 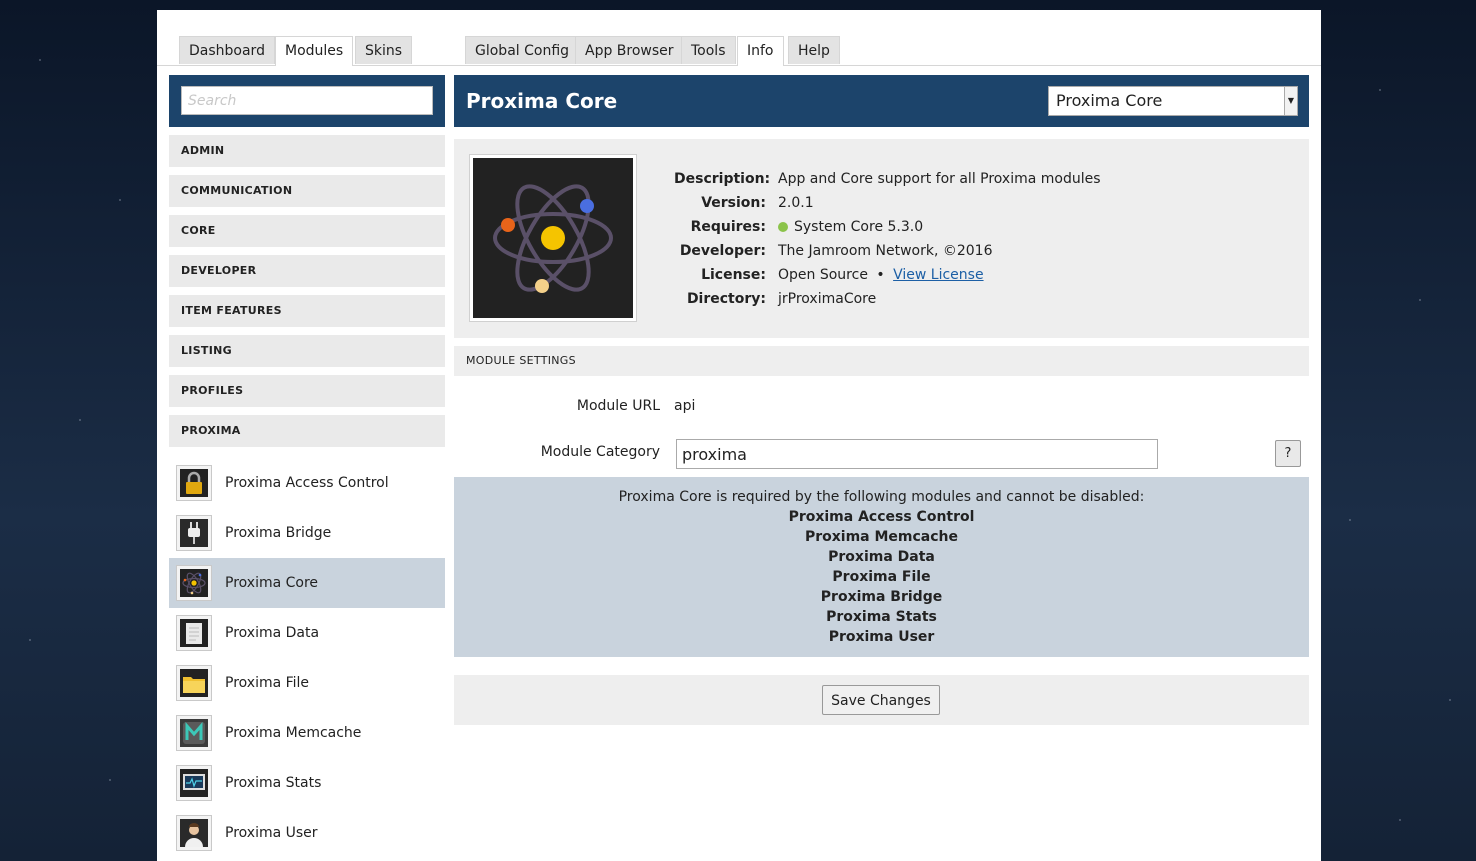 What do you see at coordinates (722, 251) in the screenshot?
I see `developer-label: Developer:` at bounding box center [722, 251].